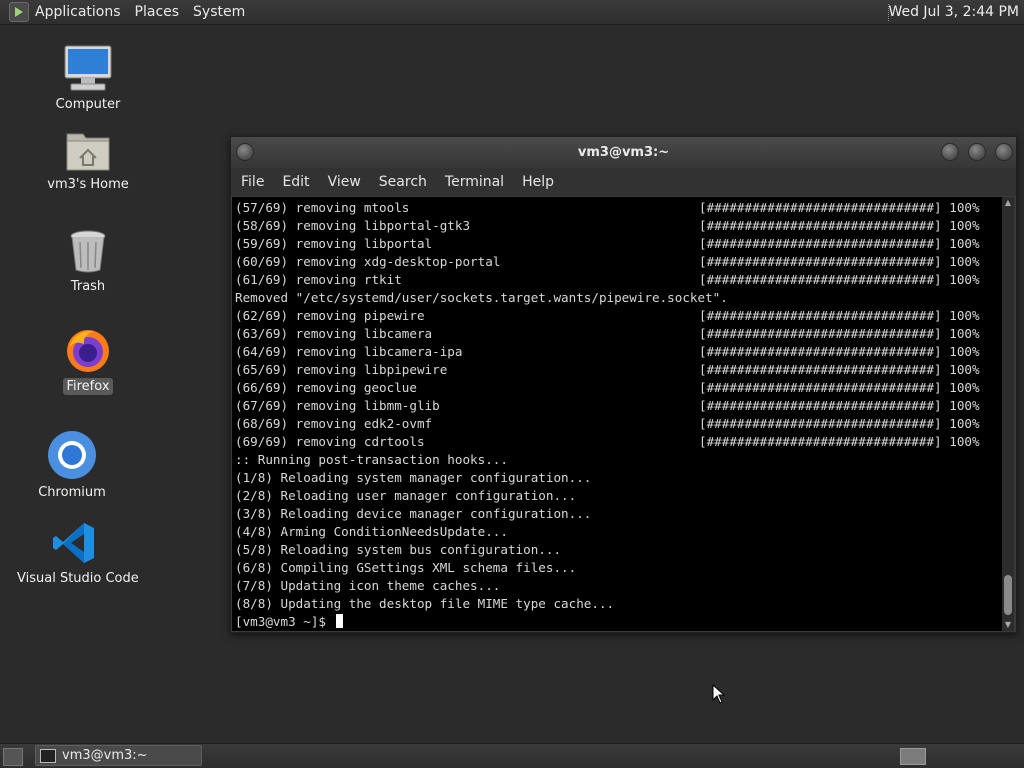 This screenshot has height=768, width=1024. What do you see at coordinates (252, 182) in the screenshot?
I see `menu-file: File` at bounding box center [252, 182].